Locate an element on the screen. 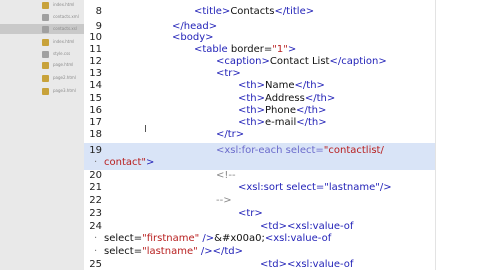 This screenshot has width=480, height=272. sidebar-file-label: contacts.xsl is located at coordinates (65, 28).